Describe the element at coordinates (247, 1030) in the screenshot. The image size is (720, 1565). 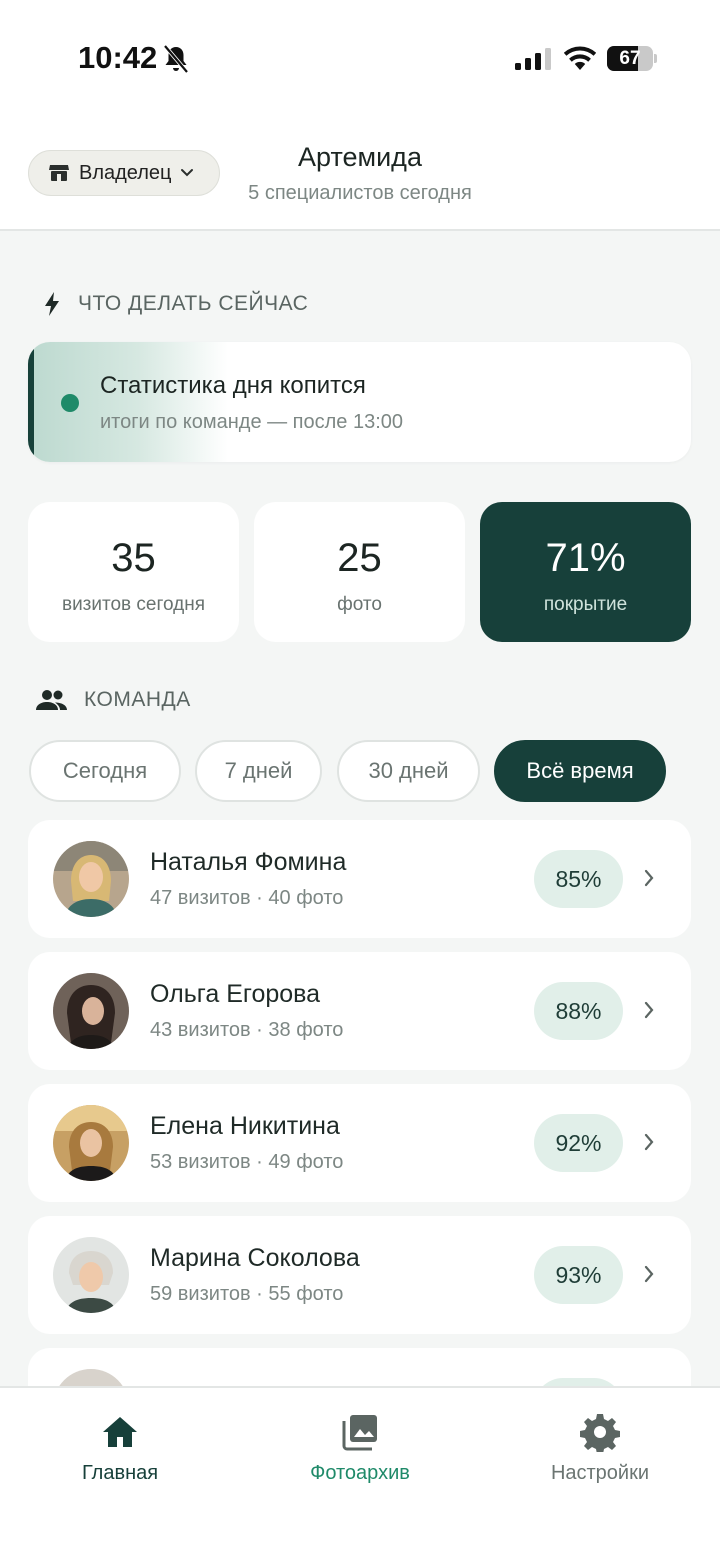
I see `member-meta: 43 визитов · 38 фото` at that location.